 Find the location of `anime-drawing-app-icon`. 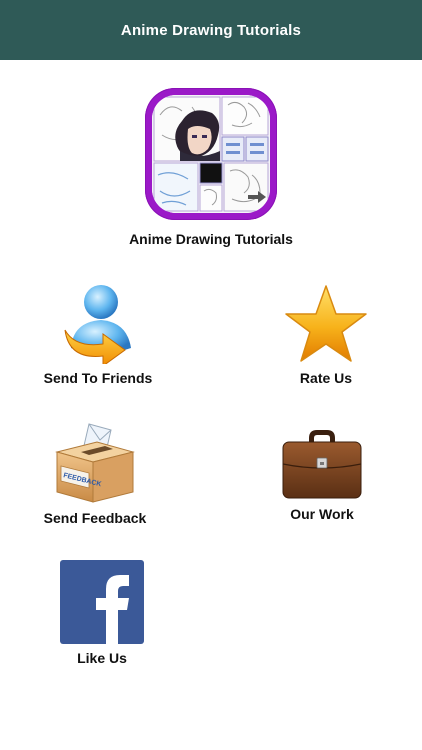

anime-drawing-app-icon is located at coordinates (211, 154).